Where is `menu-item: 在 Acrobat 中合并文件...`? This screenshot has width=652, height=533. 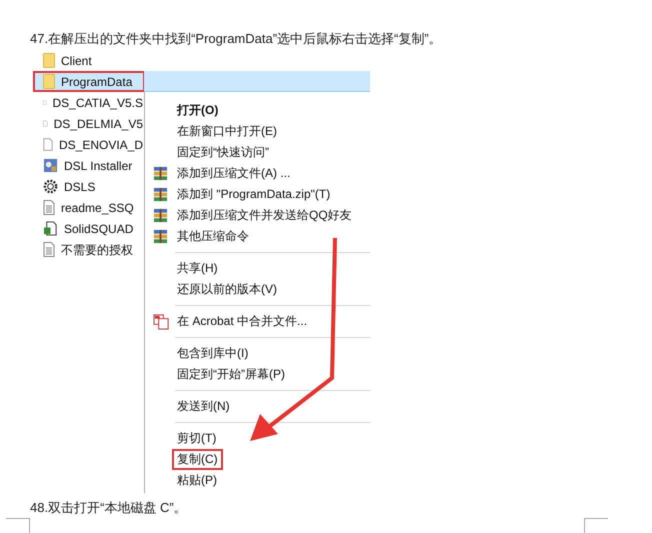 menu-item: 在 Acrobat 中合并文件... is located at coordinates (242, 321).